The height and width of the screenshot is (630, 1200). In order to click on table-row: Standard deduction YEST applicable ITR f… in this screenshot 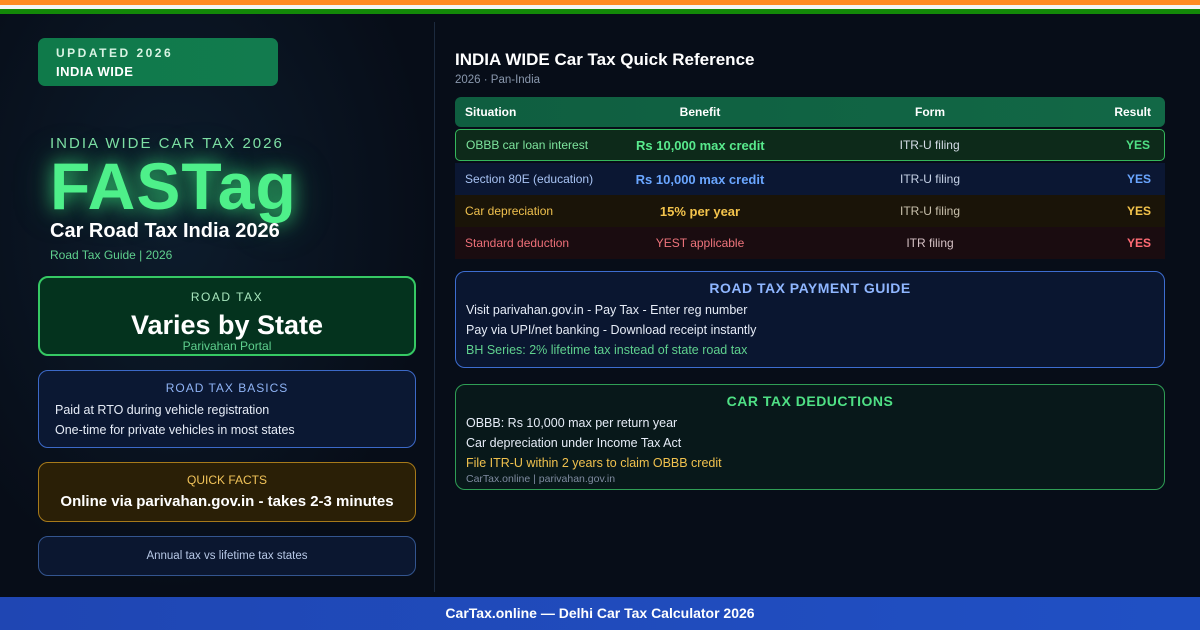, I will do `click(810, 243)`.